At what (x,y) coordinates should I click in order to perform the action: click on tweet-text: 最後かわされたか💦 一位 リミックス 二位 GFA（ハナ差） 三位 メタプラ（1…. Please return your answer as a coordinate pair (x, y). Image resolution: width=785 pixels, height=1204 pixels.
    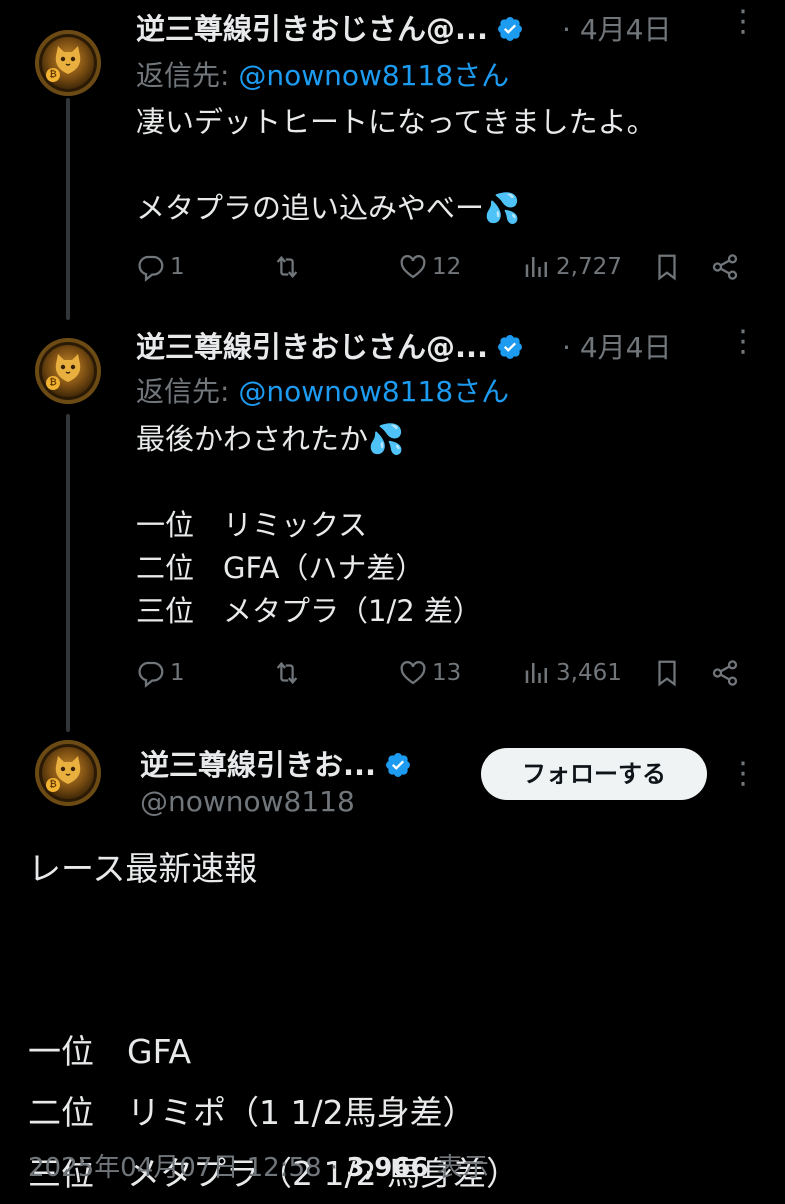
    Looking at the image, I should click on (309, 525).